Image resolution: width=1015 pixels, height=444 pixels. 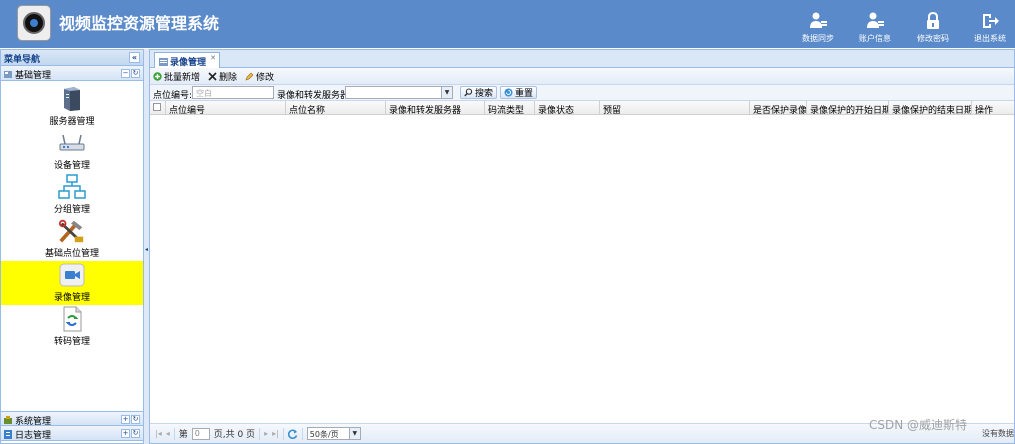 What do you see at coordinates (72, 433) in the screenshot?
I see `section-log-management: 日志管理 + ↻` at bounding box center [72, 433].